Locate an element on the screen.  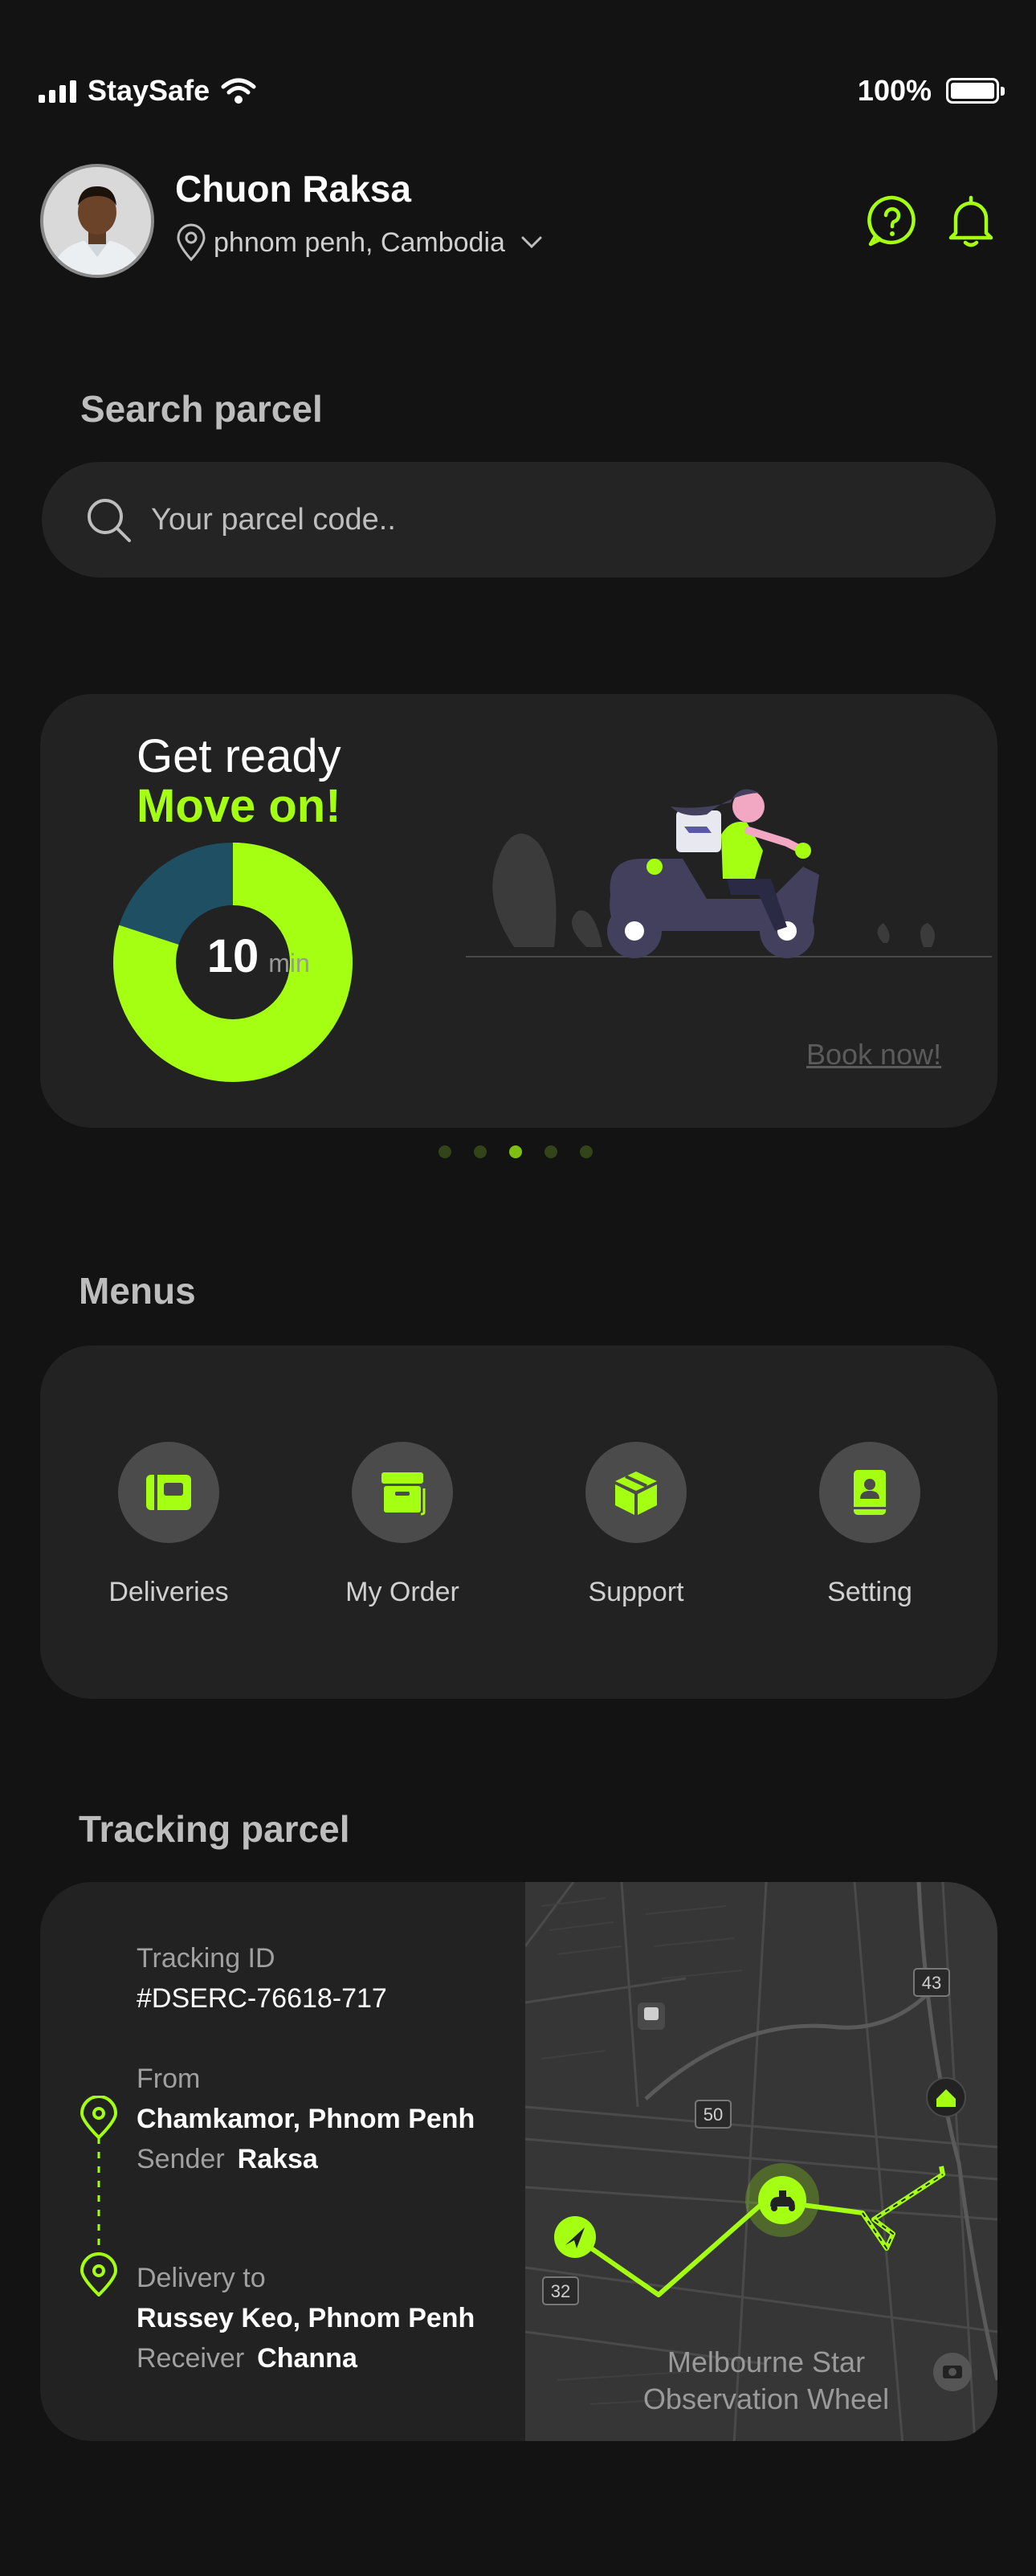
banner-subtitle: Move on! is located at coordinates (239, 806).